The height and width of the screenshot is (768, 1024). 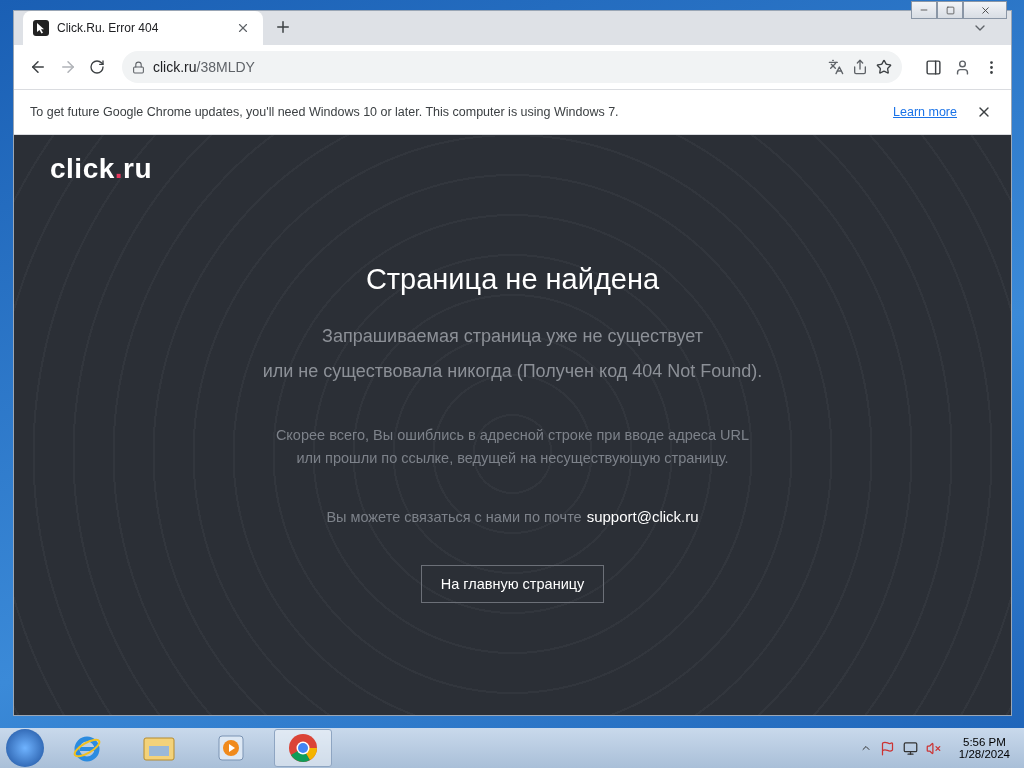 What do you see at coordinates (454, 517) in the screenshot?
I see `contact-text: Вы можете связаться с нами по почте` at bounding box center [454, 517].